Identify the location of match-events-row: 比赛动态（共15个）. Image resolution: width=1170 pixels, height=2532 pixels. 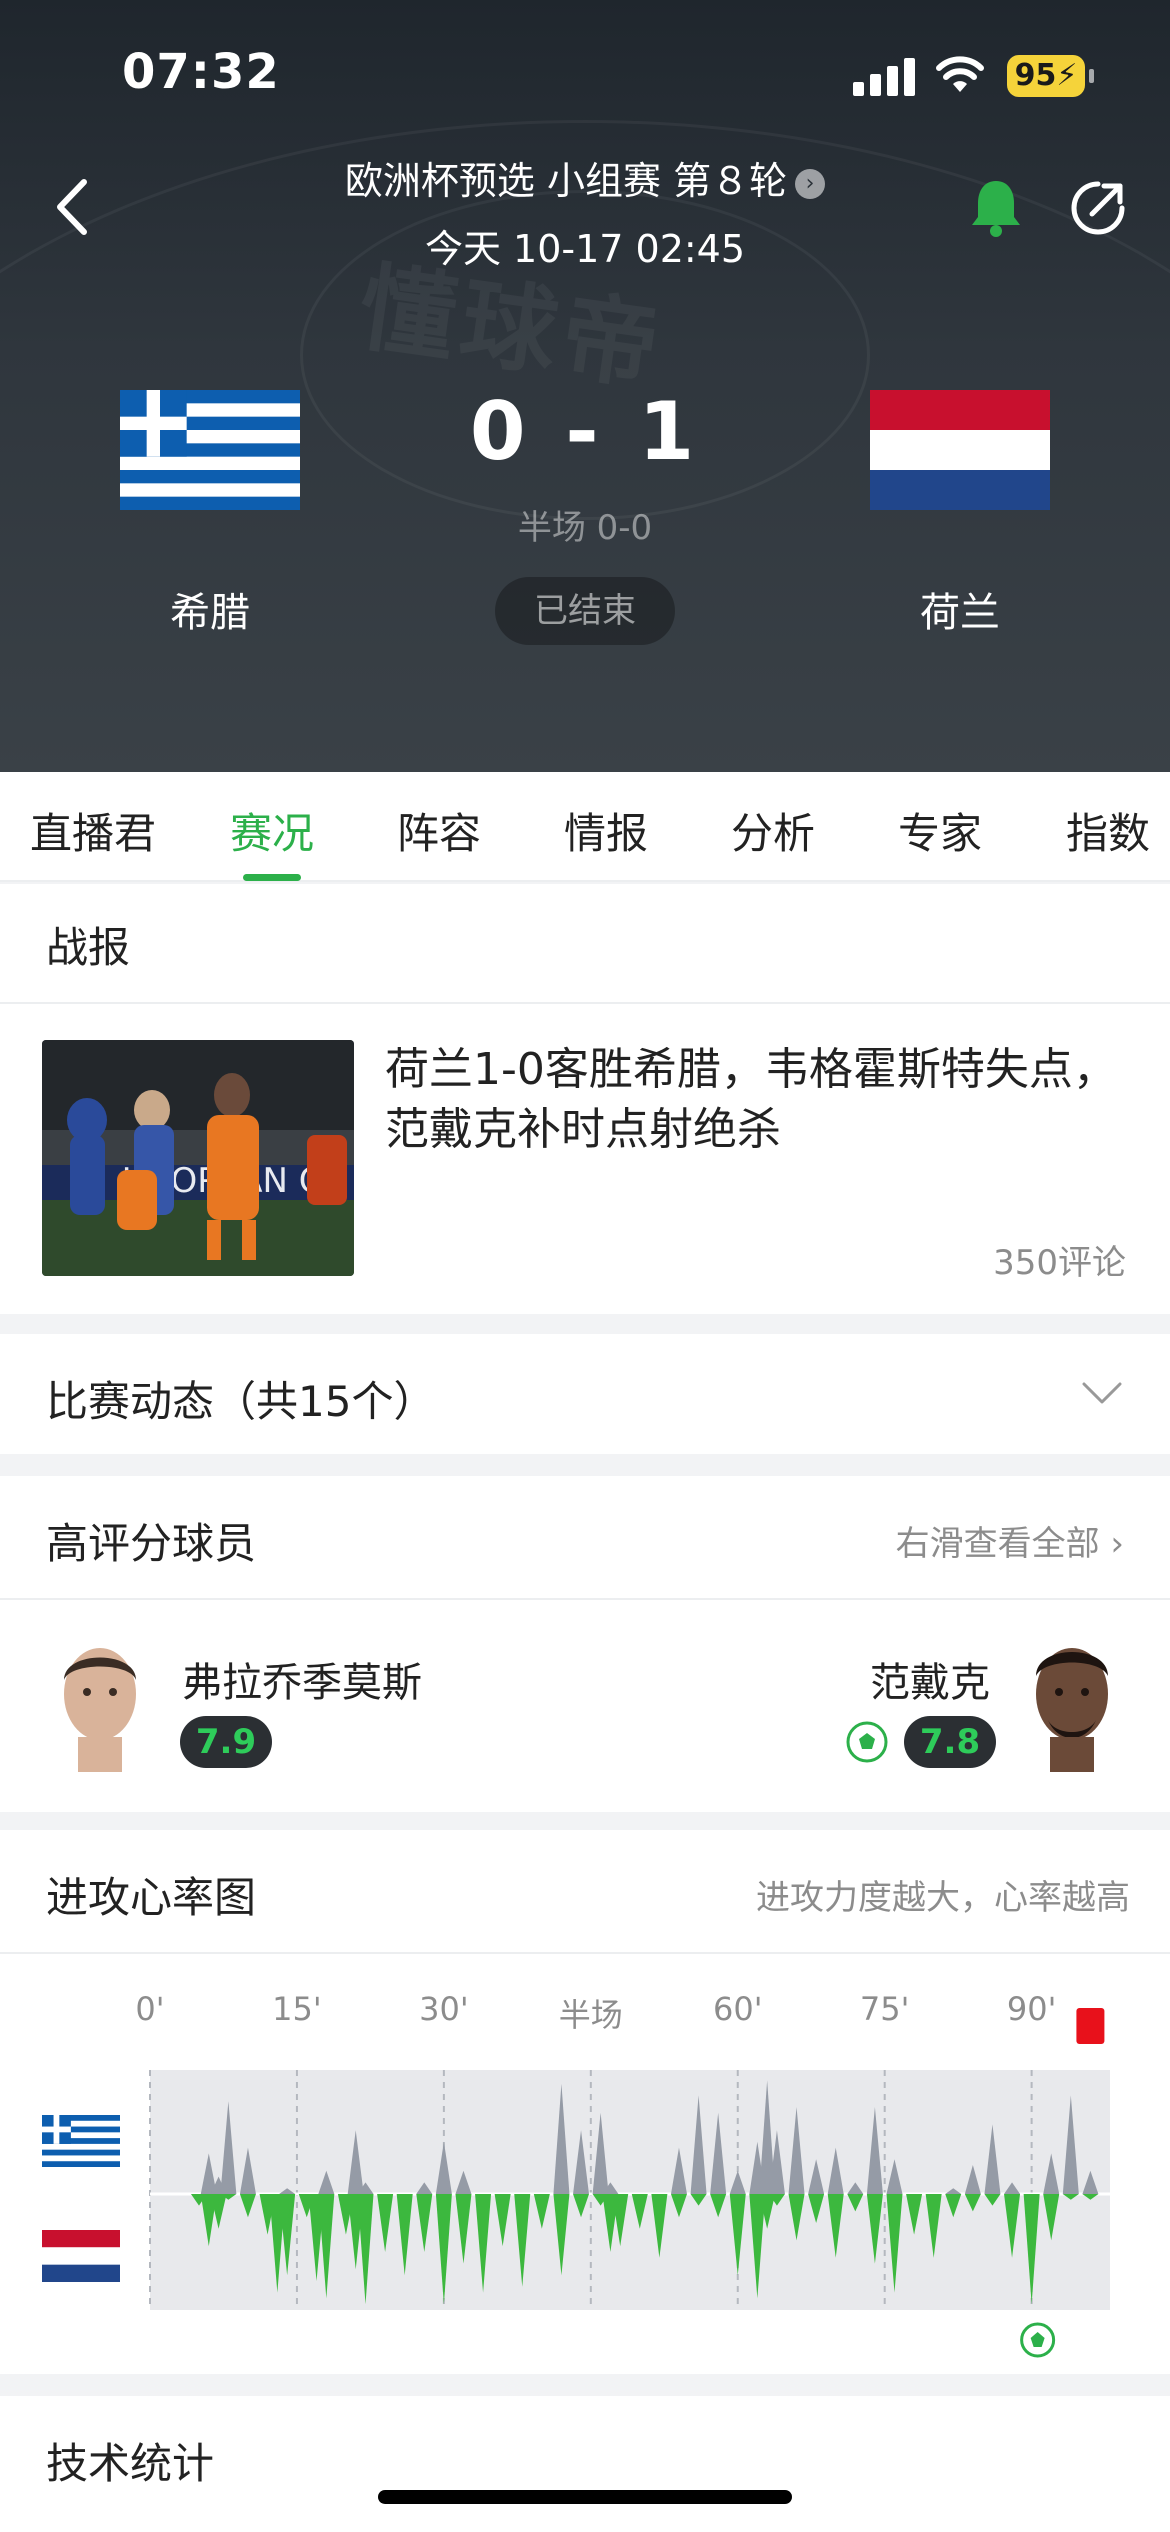
(585, 1394).